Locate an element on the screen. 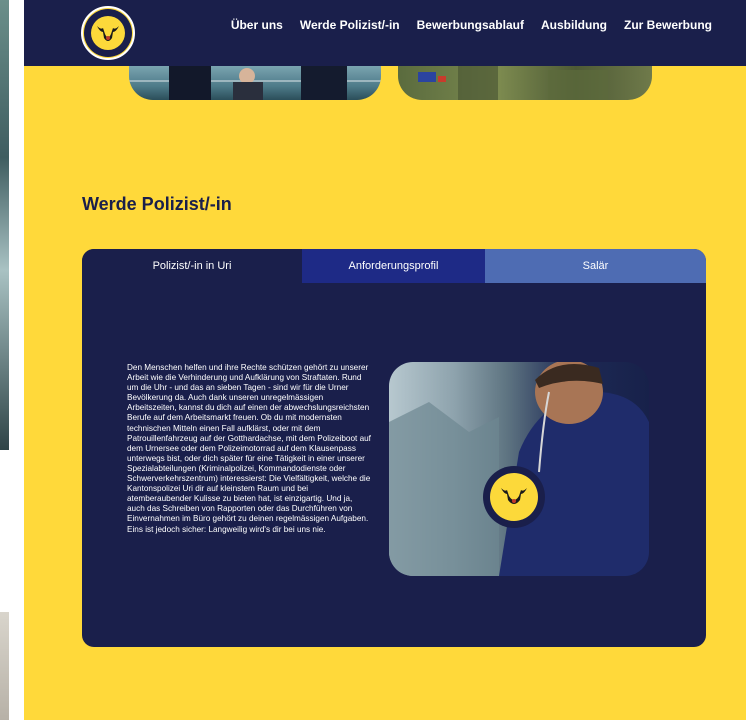 This screenshot has width=746, height=720. nav-ausbildung: Ausbildung is located at coordinates (574, 25).